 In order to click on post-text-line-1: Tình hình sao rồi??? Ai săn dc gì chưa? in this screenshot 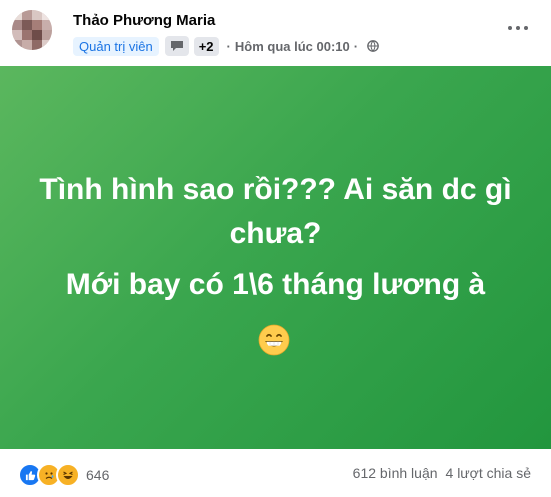, I will do `click(275, 211)`.